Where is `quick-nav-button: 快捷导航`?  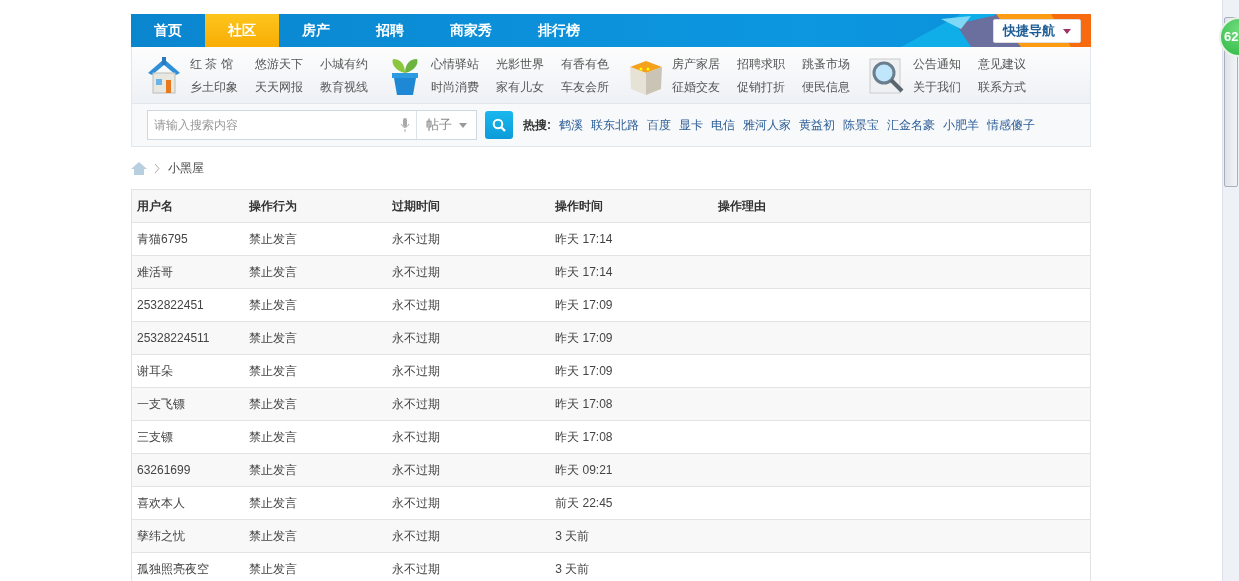 quick-nav-button: 快捷导航 is located at coordinates (1037, 31).